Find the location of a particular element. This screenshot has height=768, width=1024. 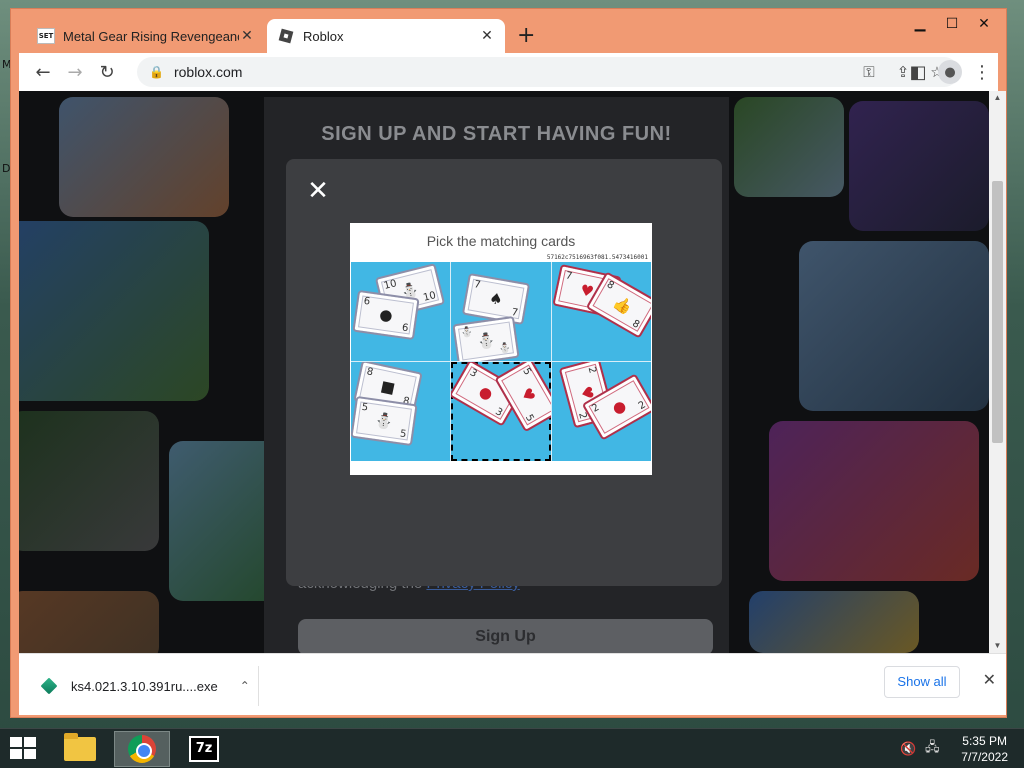

back-arrow-icon: ← is located at coordinates (43, 72).